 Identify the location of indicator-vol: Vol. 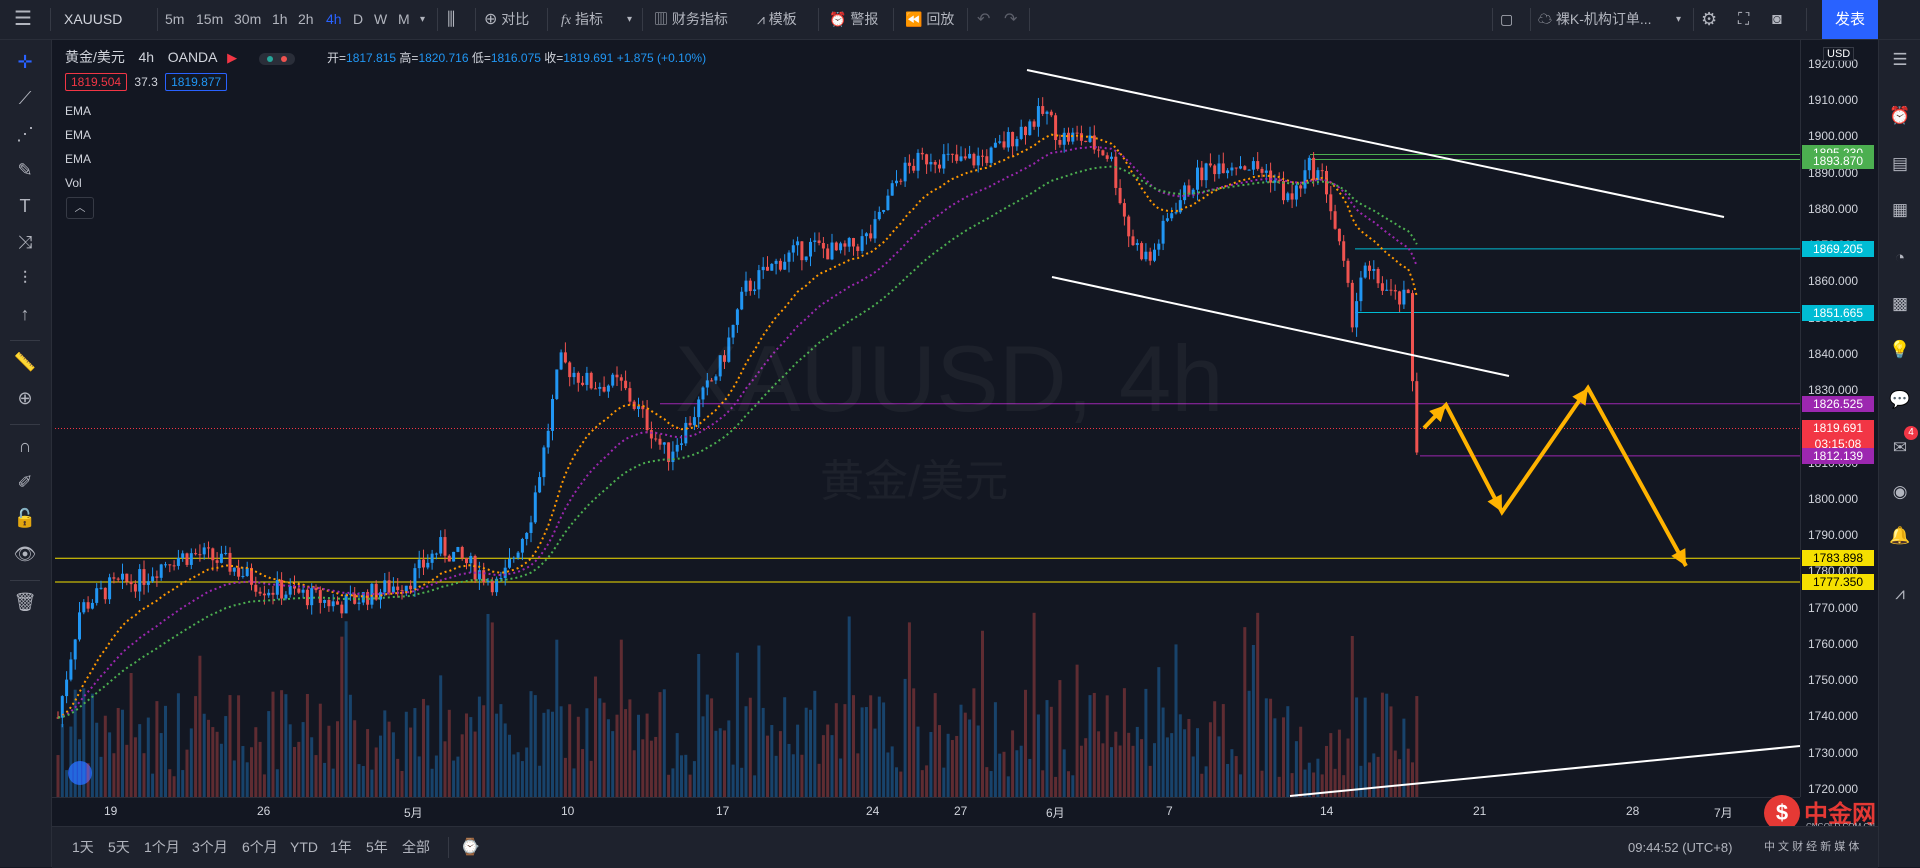
(73, 183).